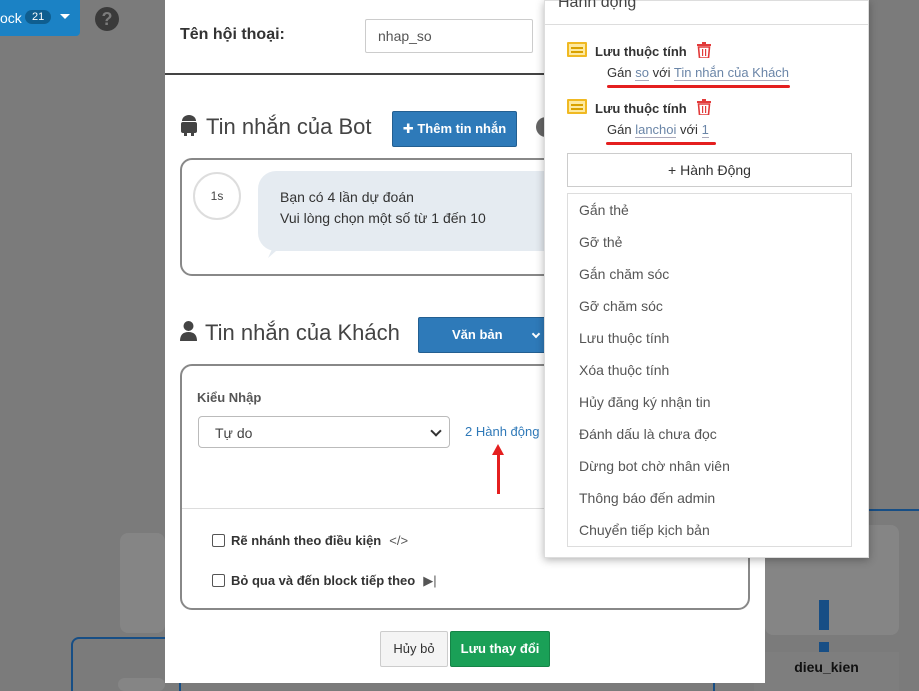  I want to click on attribute-token: lanchoi, so click(656, 130).